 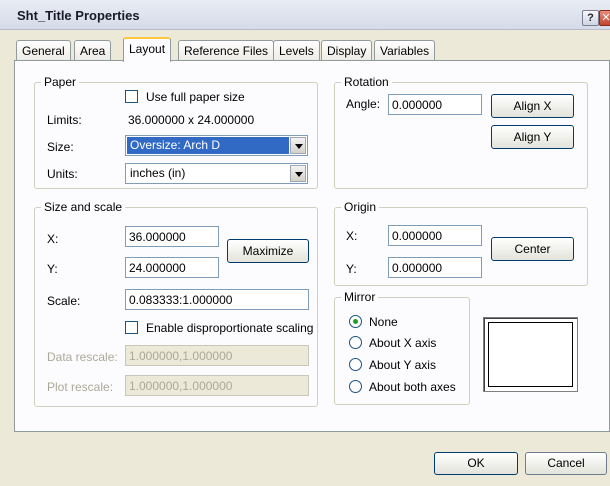 What do you see at coordinates (566, 463) in the screenshot?
I see `cancel-button: Cancel` at bounding box center [566, 463].